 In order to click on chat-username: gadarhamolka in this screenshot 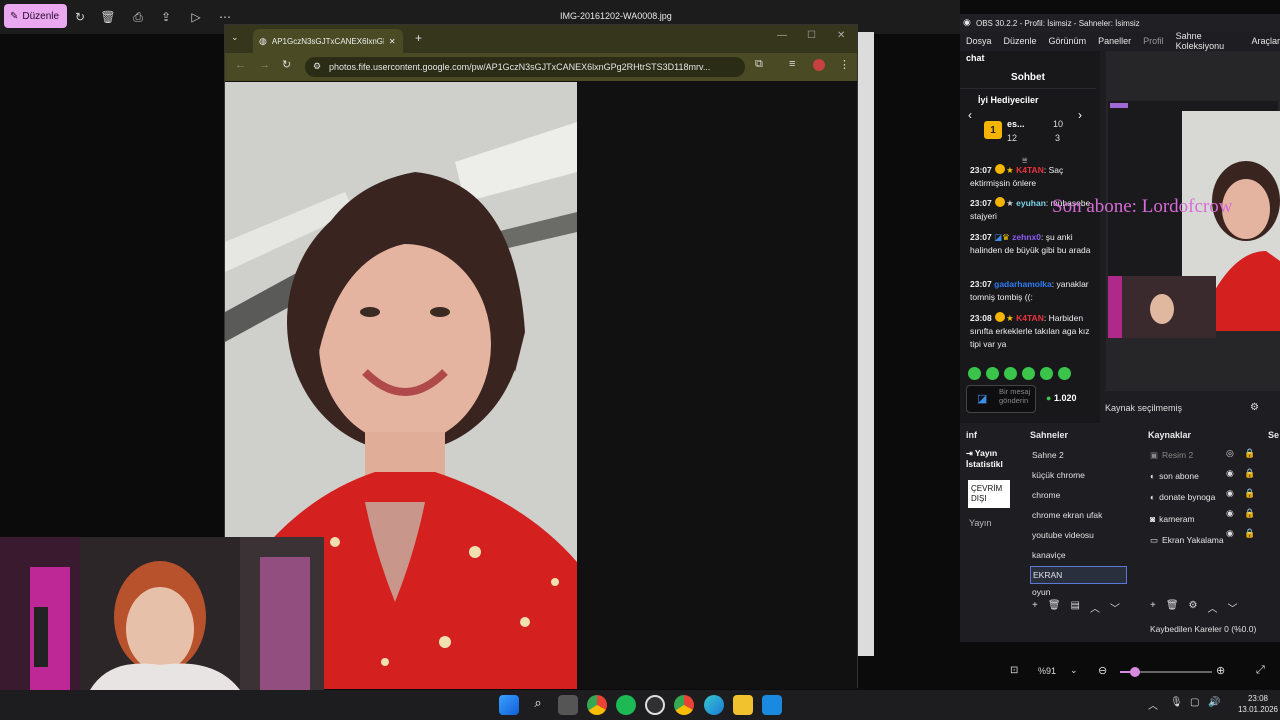, I will do `click(1023, 284)`.